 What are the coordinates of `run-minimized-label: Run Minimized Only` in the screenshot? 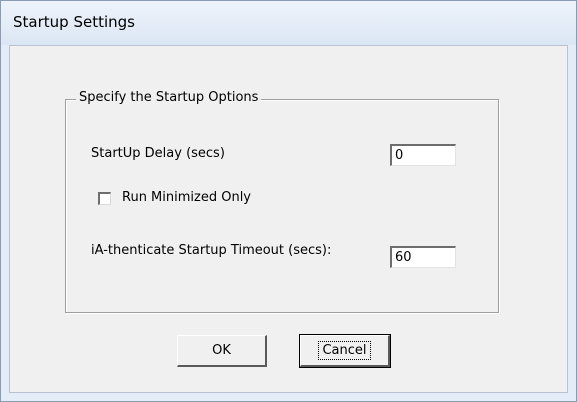 It's located at (186, 197).